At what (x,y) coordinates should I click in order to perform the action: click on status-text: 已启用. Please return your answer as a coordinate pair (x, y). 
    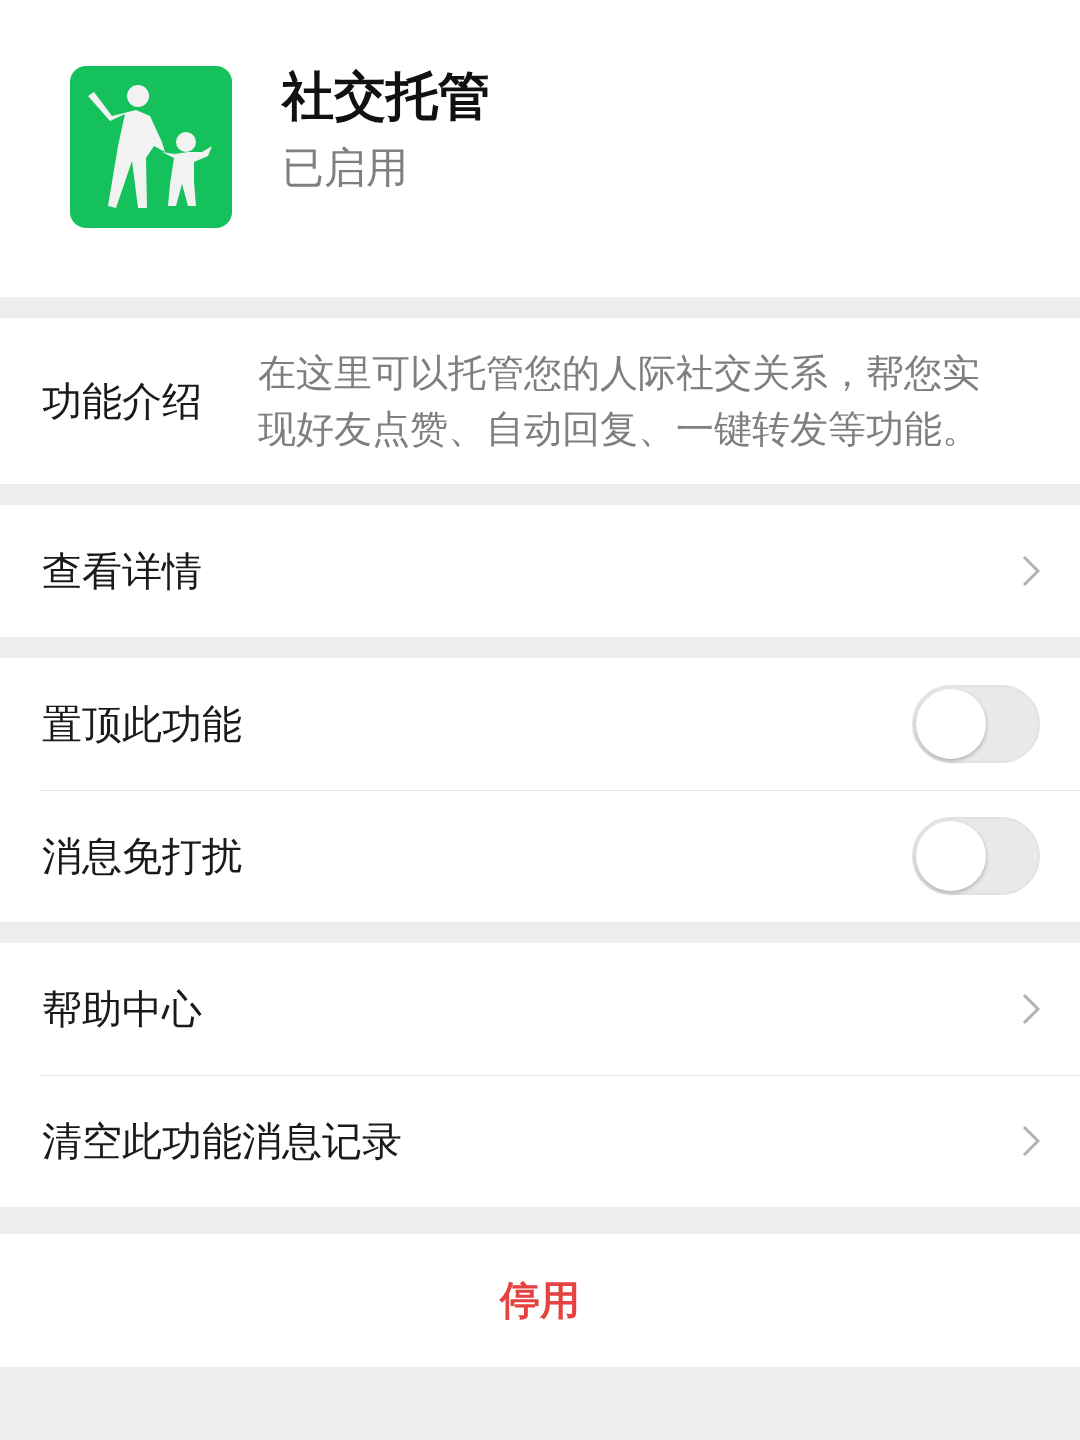
    Looking at the image, I should click on (345, 168).